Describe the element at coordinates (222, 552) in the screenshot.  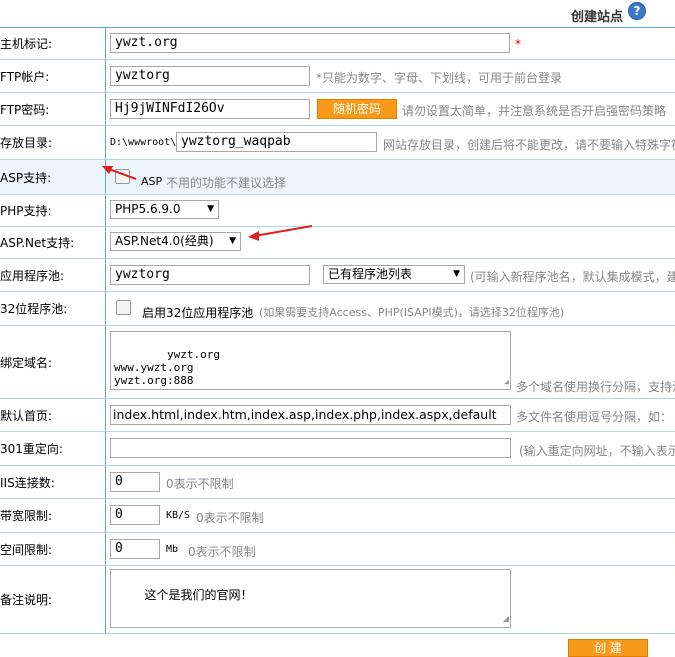
I see `space-hint: 0表示不限制` at that location.